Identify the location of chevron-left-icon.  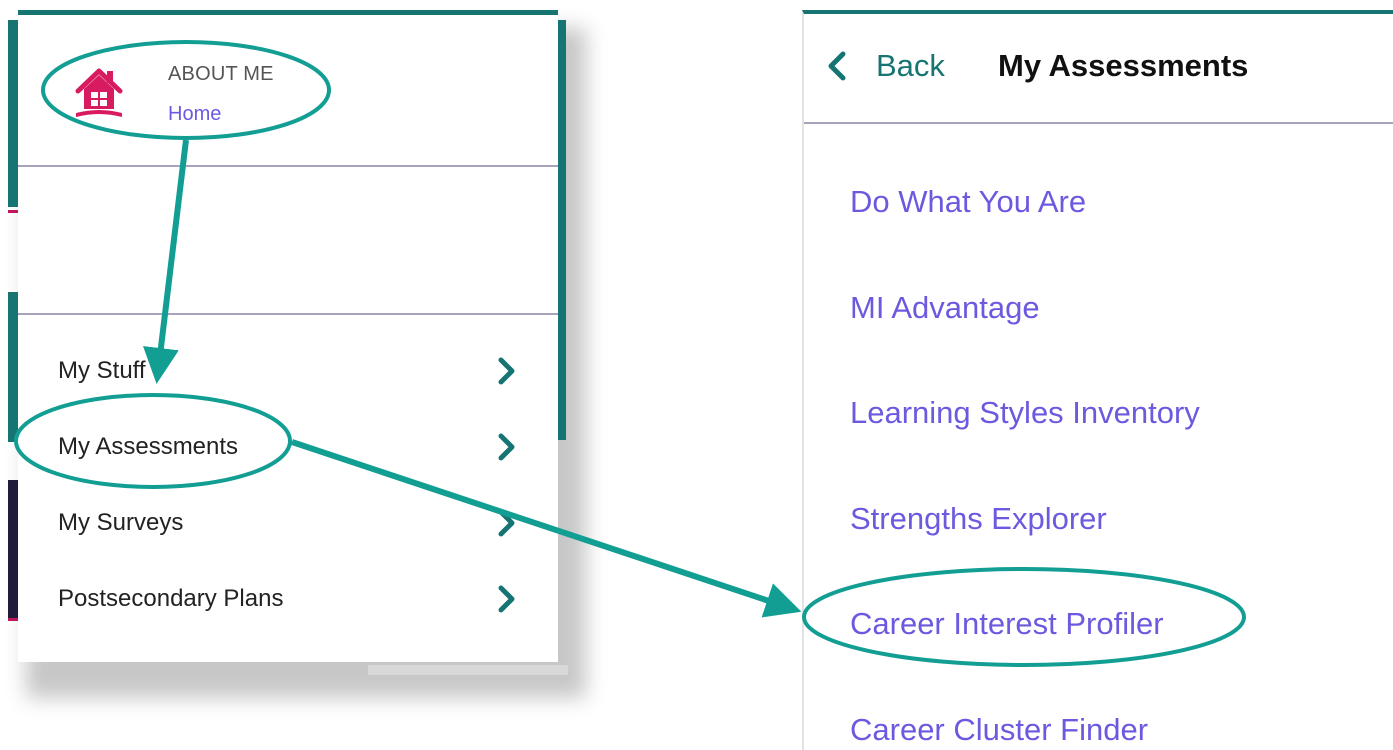
(837, 66).